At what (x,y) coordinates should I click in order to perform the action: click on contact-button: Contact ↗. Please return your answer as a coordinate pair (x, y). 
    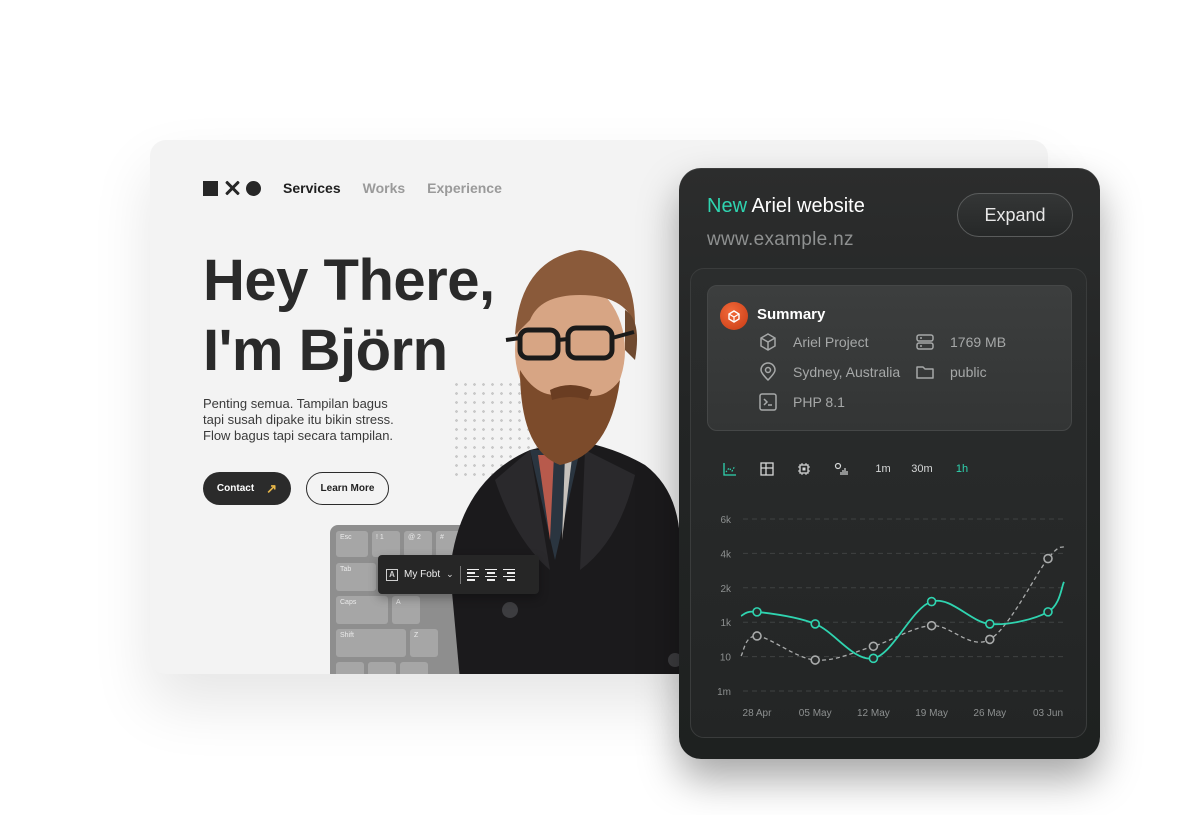
    Looking at the image, I should click on (247, 488).